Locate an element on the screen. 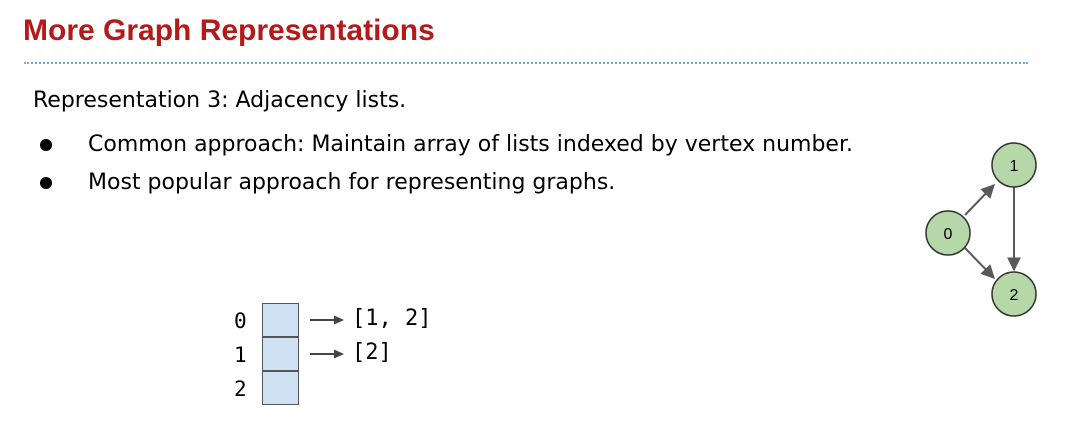  slide-title: More Graph Representations is located at coordinates (229, 30).